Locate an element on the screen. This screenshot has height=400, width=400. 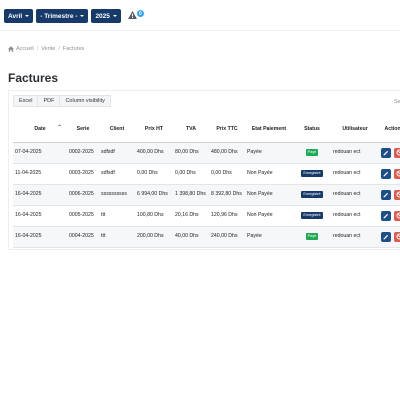
col-header-date-label: Date is located at coordinates (40, 129).